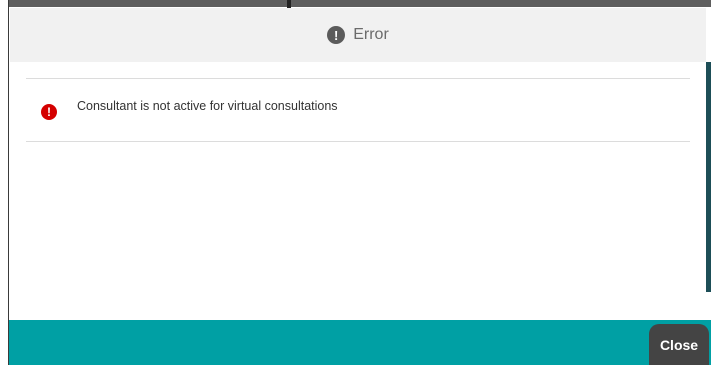 This screenshot has height=365, width=711. Describe the element at coordinates (371, 34) in the screenshot. I see `dialog-title: Error` at that location.